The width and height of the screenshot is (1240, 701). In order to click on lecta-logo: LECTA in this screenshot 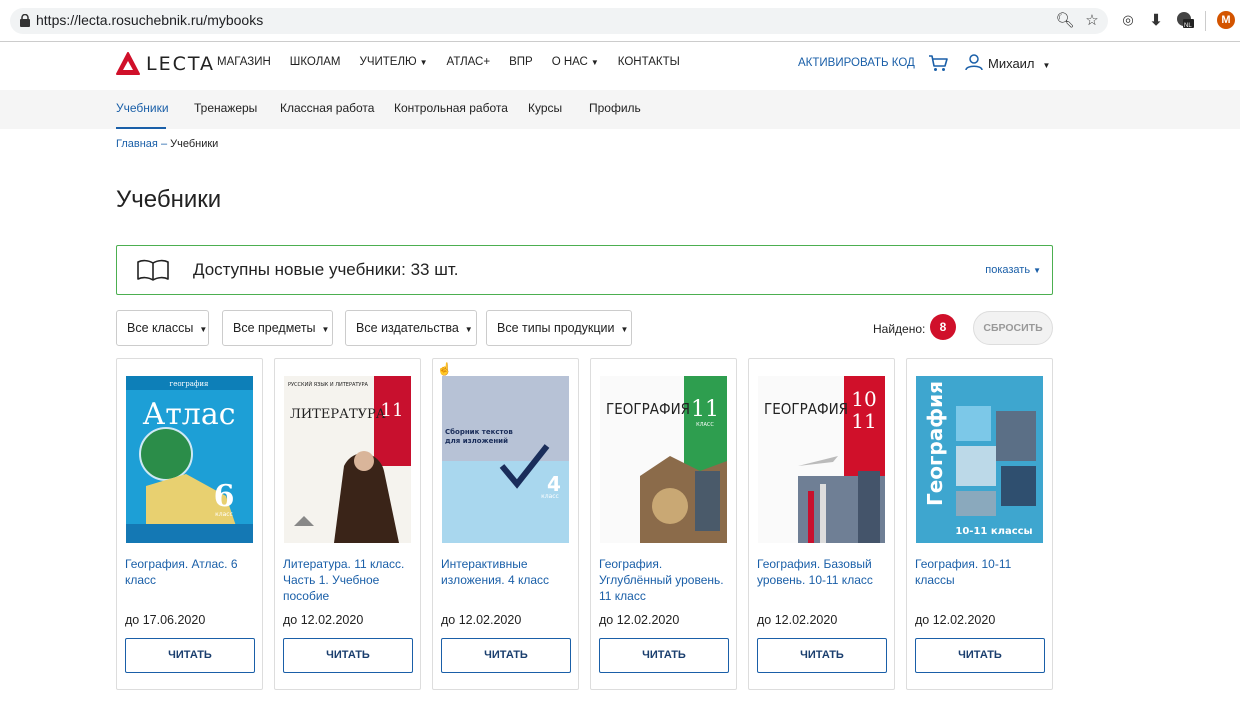, I will do `click(165, 64)`.